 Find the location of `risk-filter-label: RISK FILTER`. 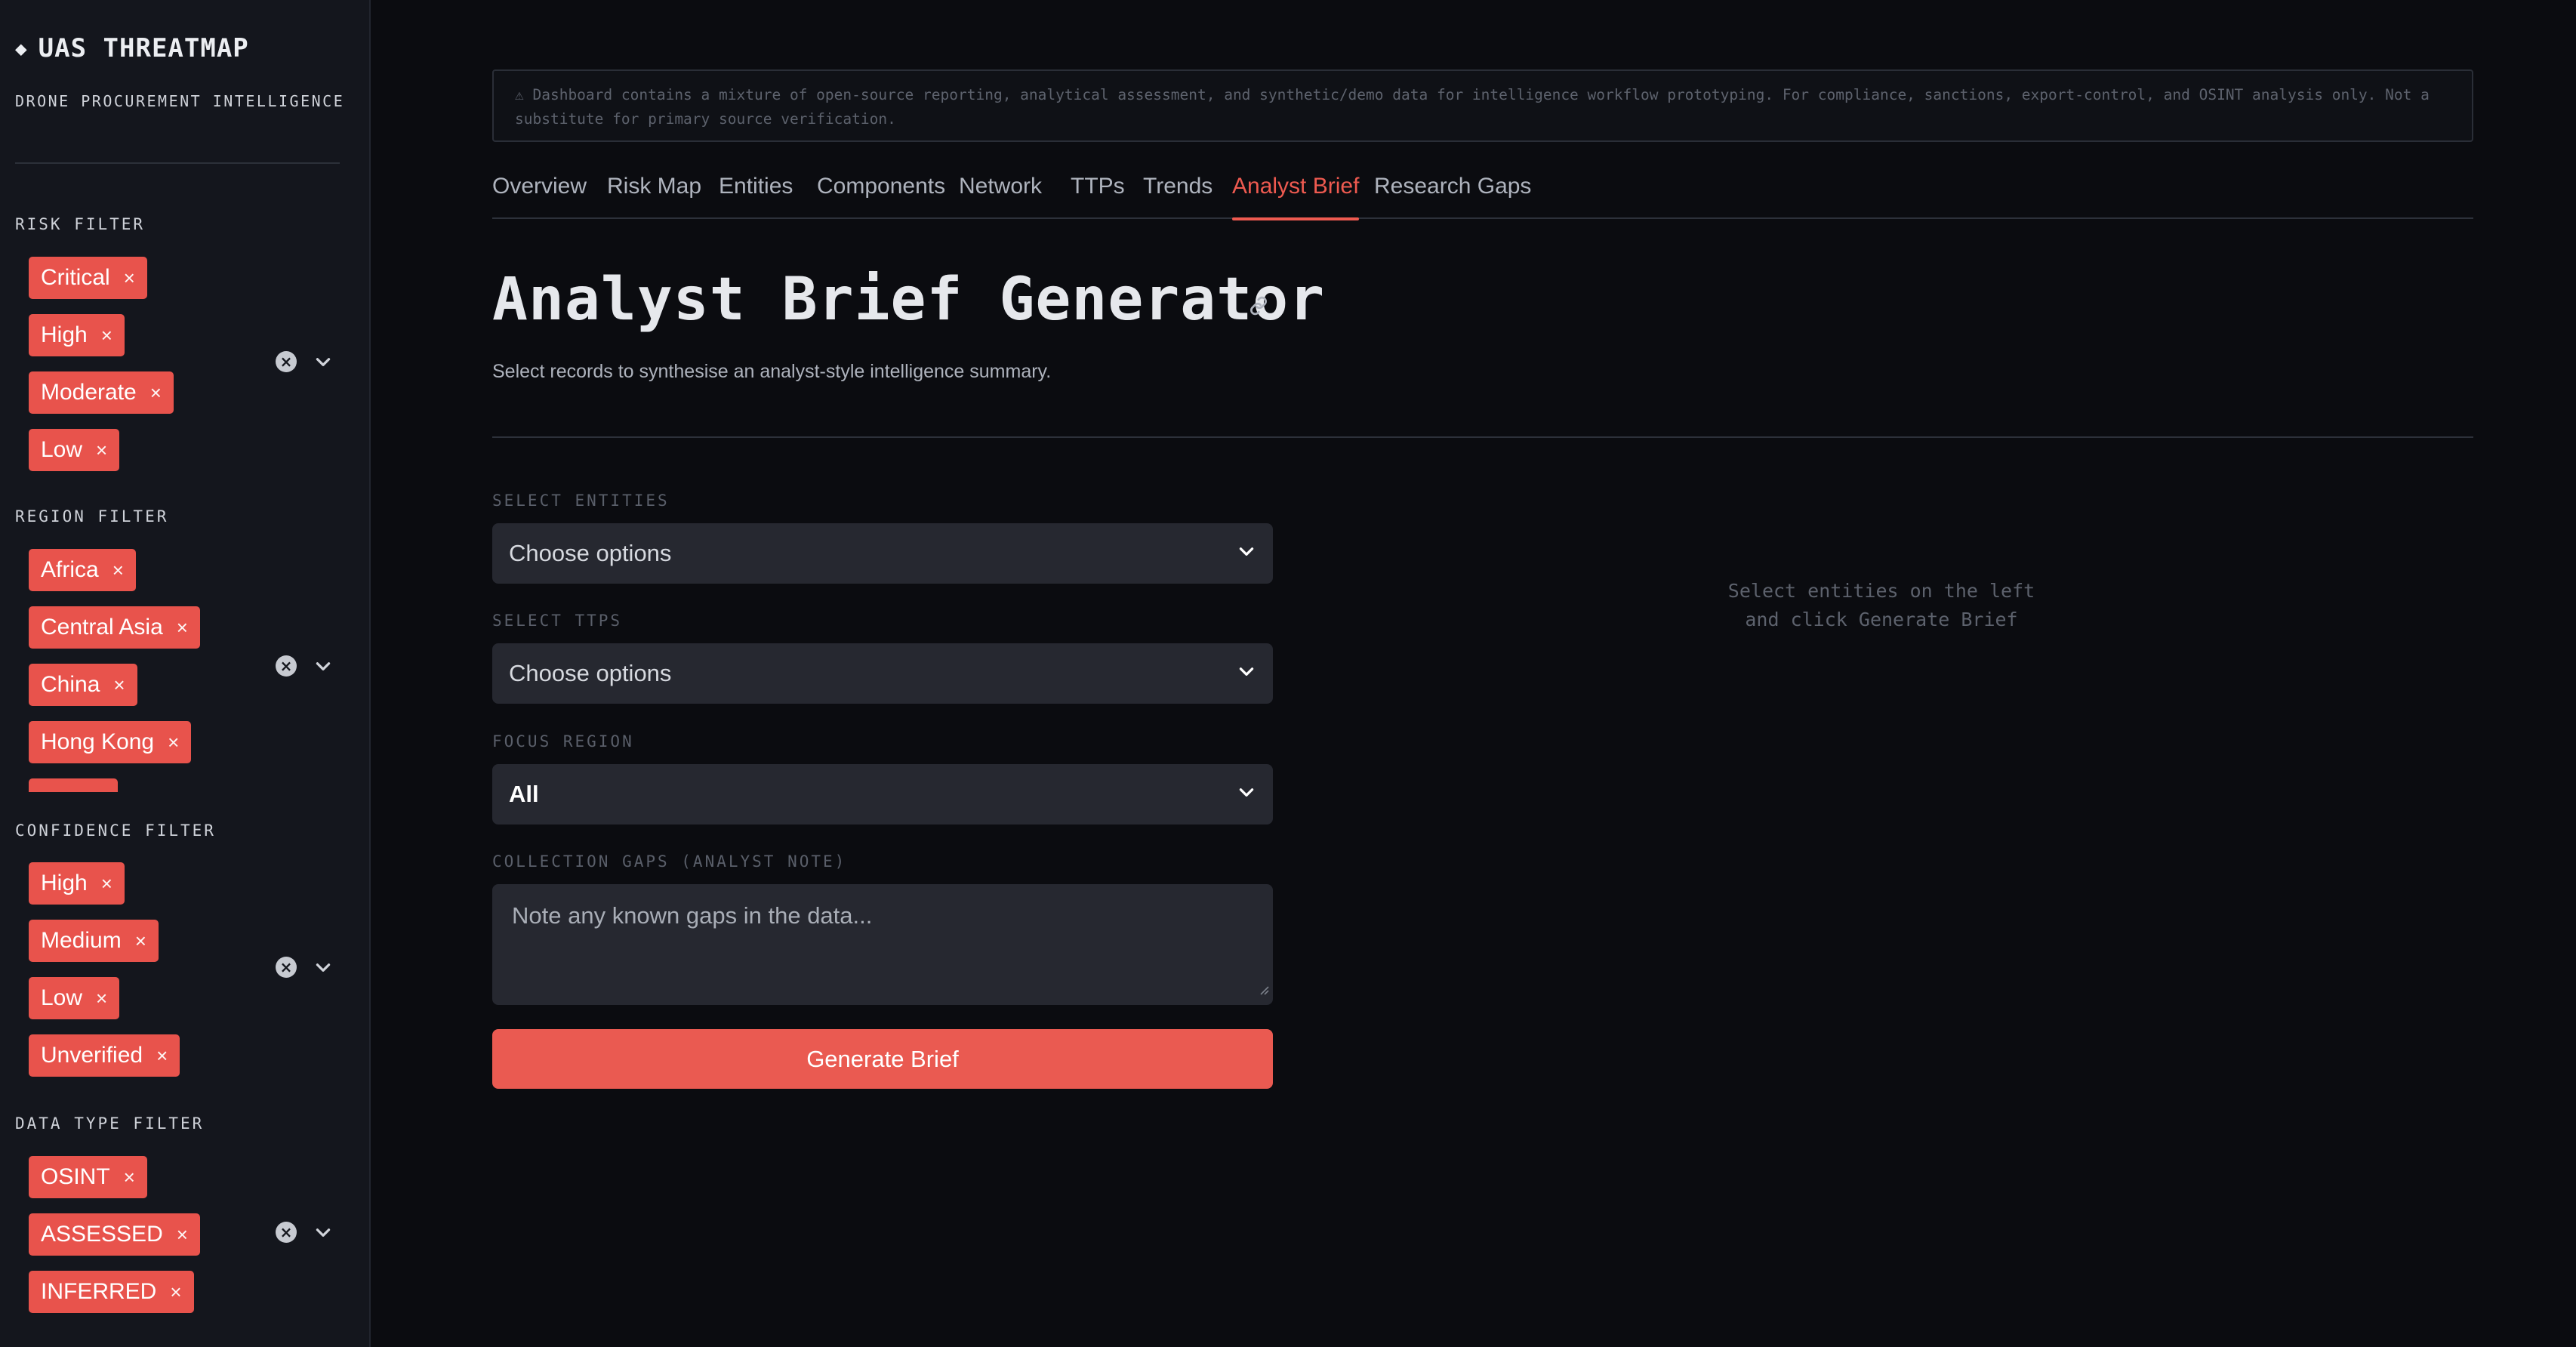

risk-filter-label: RISK FILTER is located at coordinates (80, 224).